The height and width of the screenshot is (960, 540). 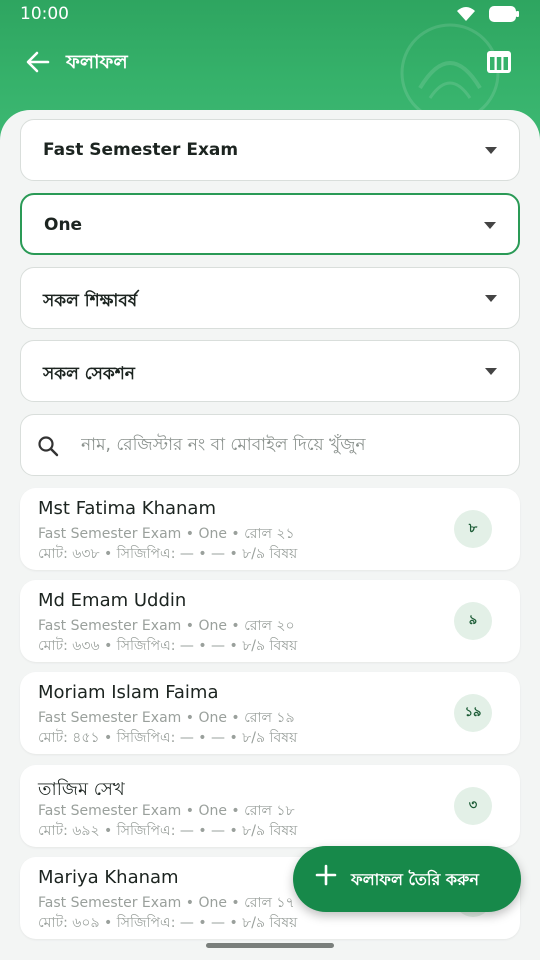 What do you see at coordinates (168, 738) in the screenshot?
I see `result-summary: মোট: ৪৫১ • সিজিপিএ: — • — • ৮/৯ বিষয়` at bounding box center [168, 738].